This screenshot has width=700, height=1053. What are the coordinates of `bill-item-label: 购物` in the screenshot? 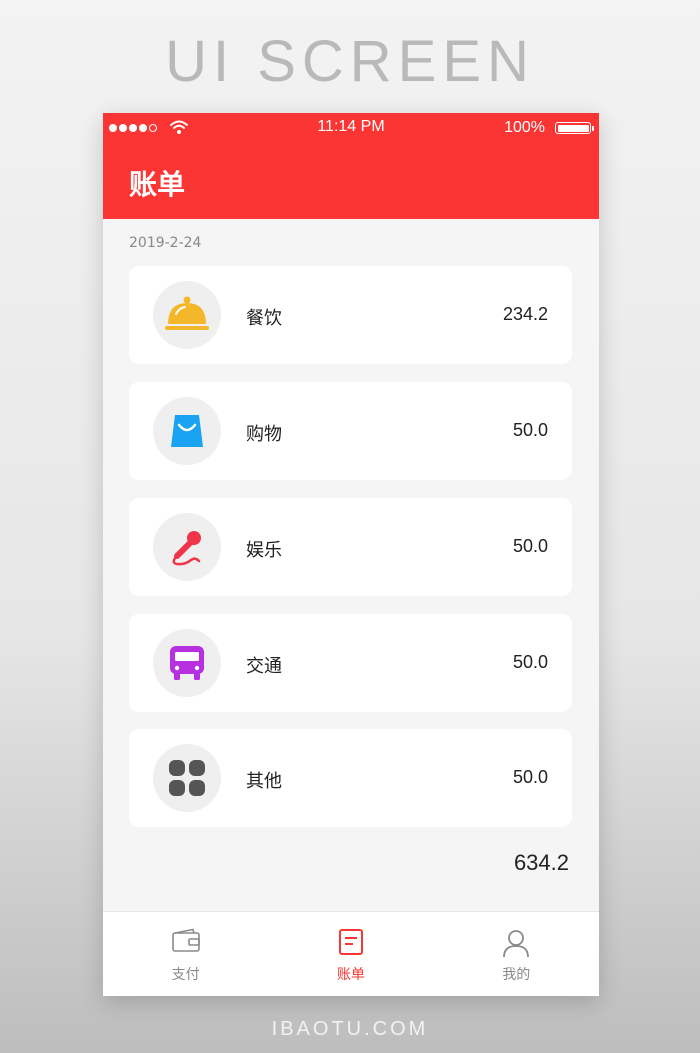 It's located at (264, 434).